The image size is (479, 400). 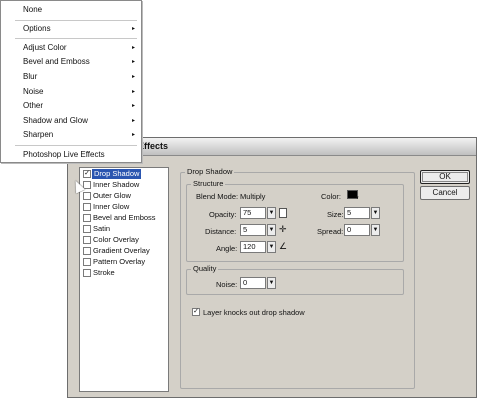 What do you see at coordinates (221, 231) in the screenshot?
I see `distance-label: Distance:` at bounding box center [221, 231].